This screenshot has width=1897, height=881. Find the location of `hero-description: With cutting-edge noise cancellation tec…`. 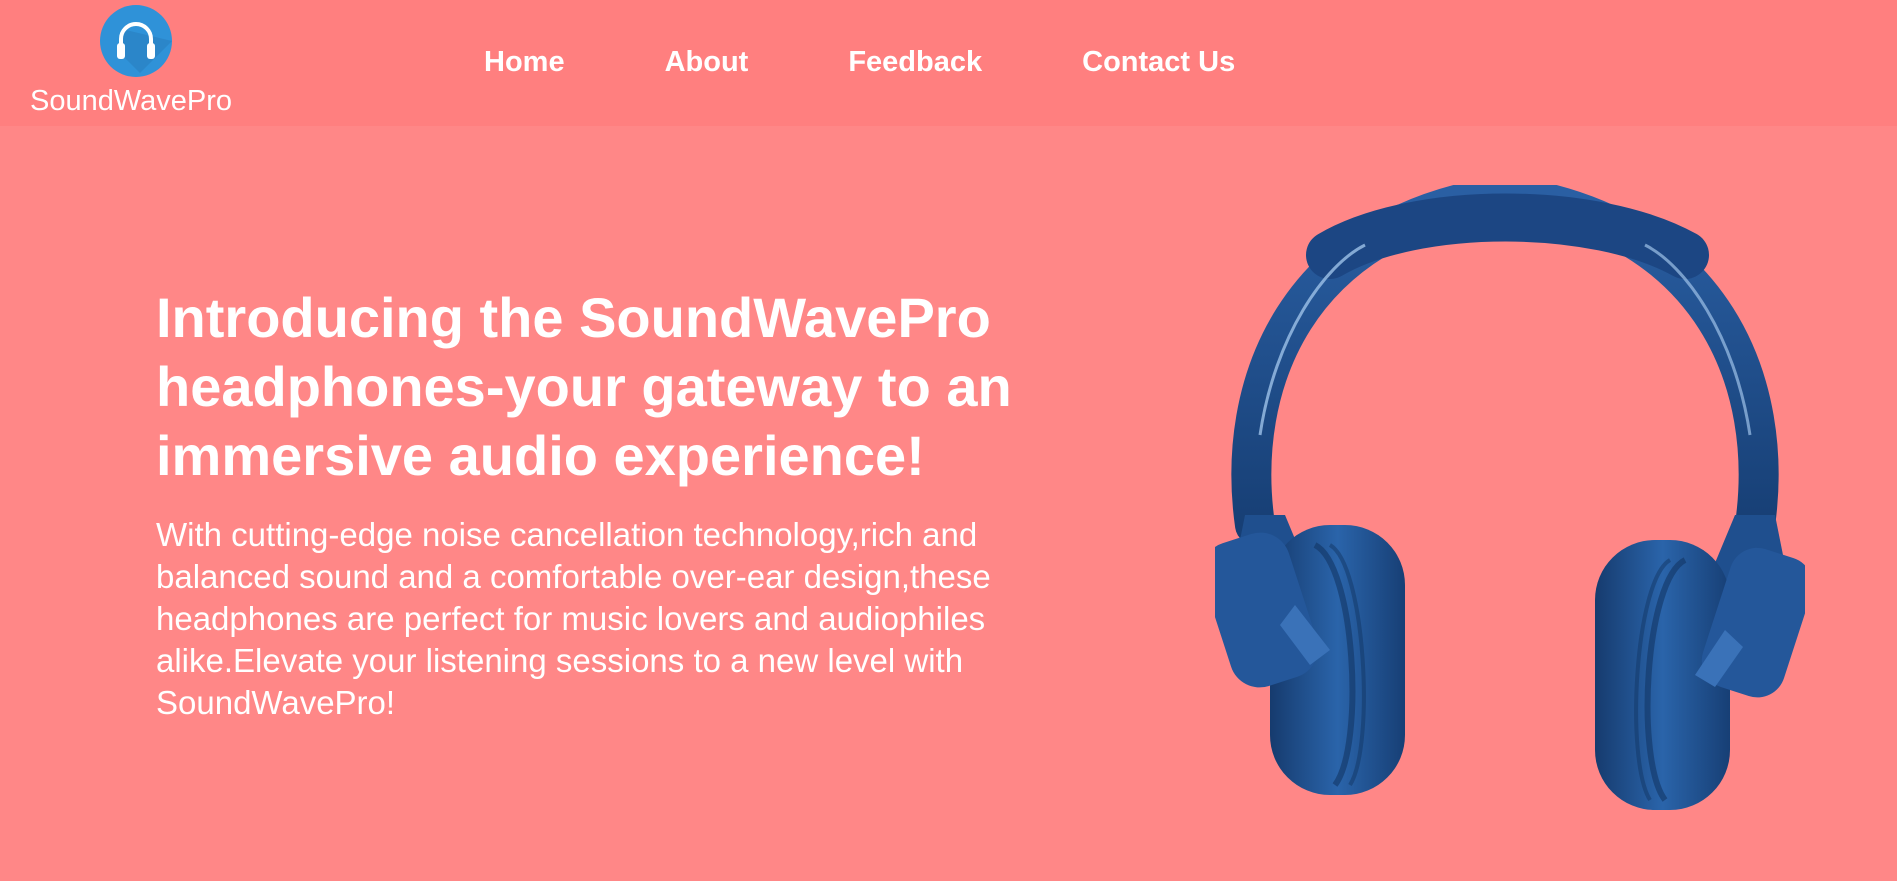

hero-description: With cutting-edge noise cancellation tec… is located at coordinates (573, 618).